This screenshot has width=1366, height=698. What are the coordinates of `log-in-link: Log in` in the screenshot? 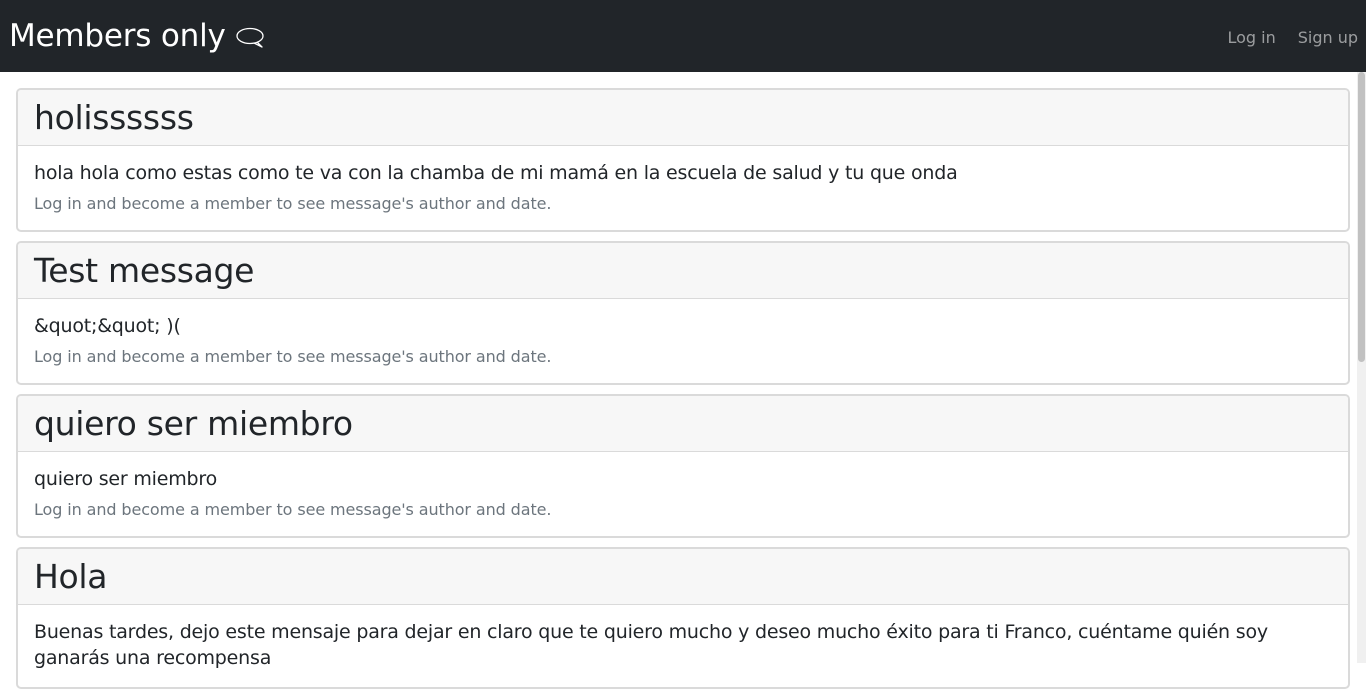 It's located at (1251, 37).